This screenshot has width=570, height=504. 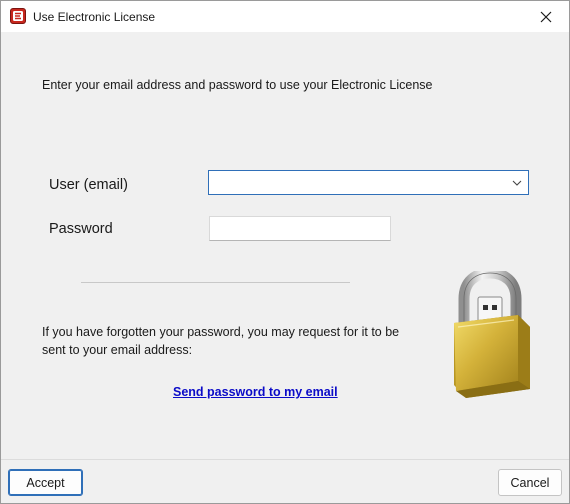 I want to click on title-bar: Use Electronic License, so click(x=285, y=16).